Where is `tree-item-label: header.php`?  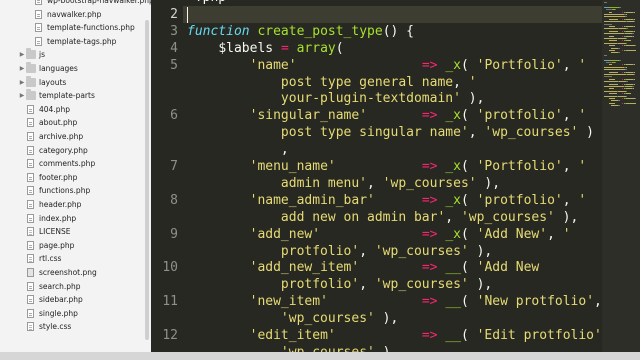
tree-item-label: header.php is located at coordinates (60, 204).